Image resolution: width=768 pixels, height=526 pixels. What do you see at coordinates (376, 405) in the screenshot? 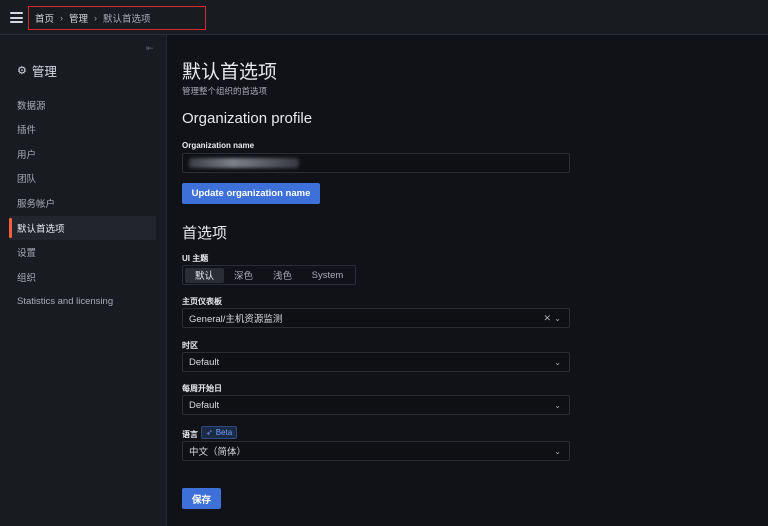
I see `week-start-select: Default ⌄` at bounding box center [376, 405].